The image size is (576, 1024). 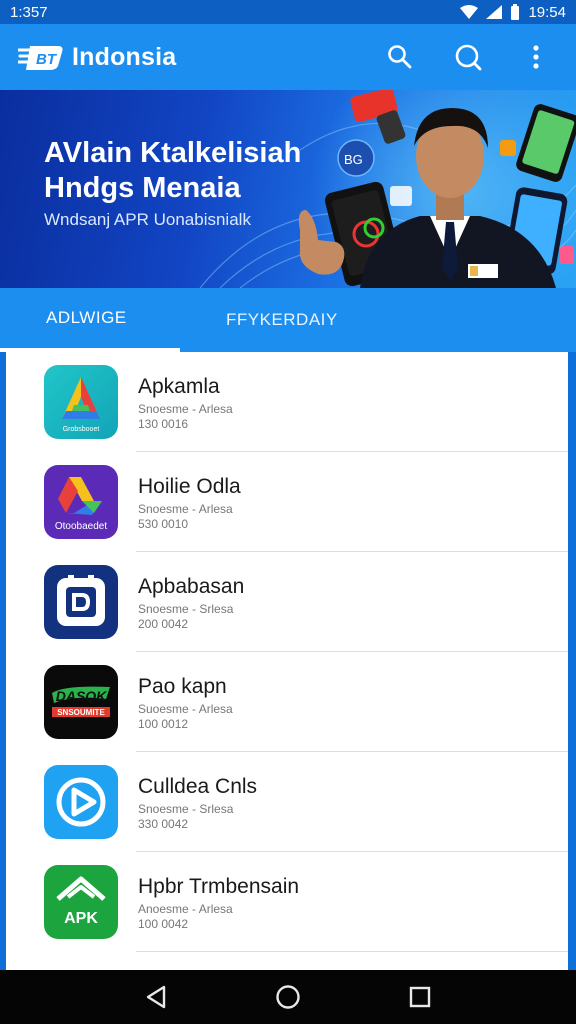 I want to click on battery-icon, so click(x=515, y=12).